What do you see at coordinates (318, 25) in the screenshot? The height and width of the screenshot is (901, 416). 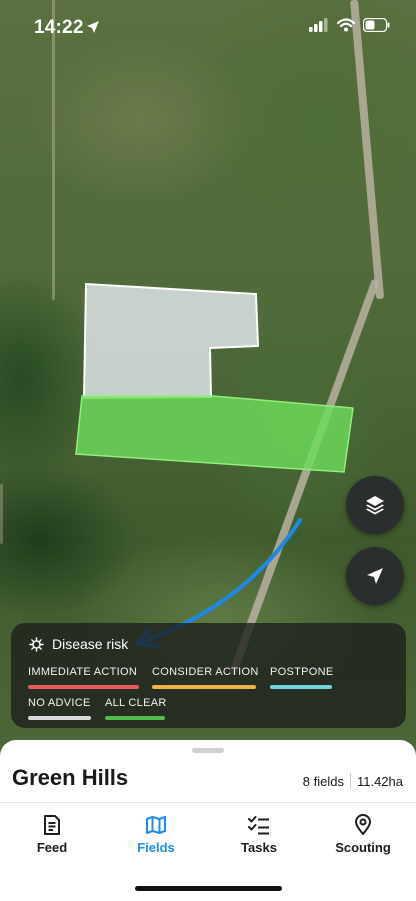 I see `cellular-signal-icon` at bounding box center [318, 25].